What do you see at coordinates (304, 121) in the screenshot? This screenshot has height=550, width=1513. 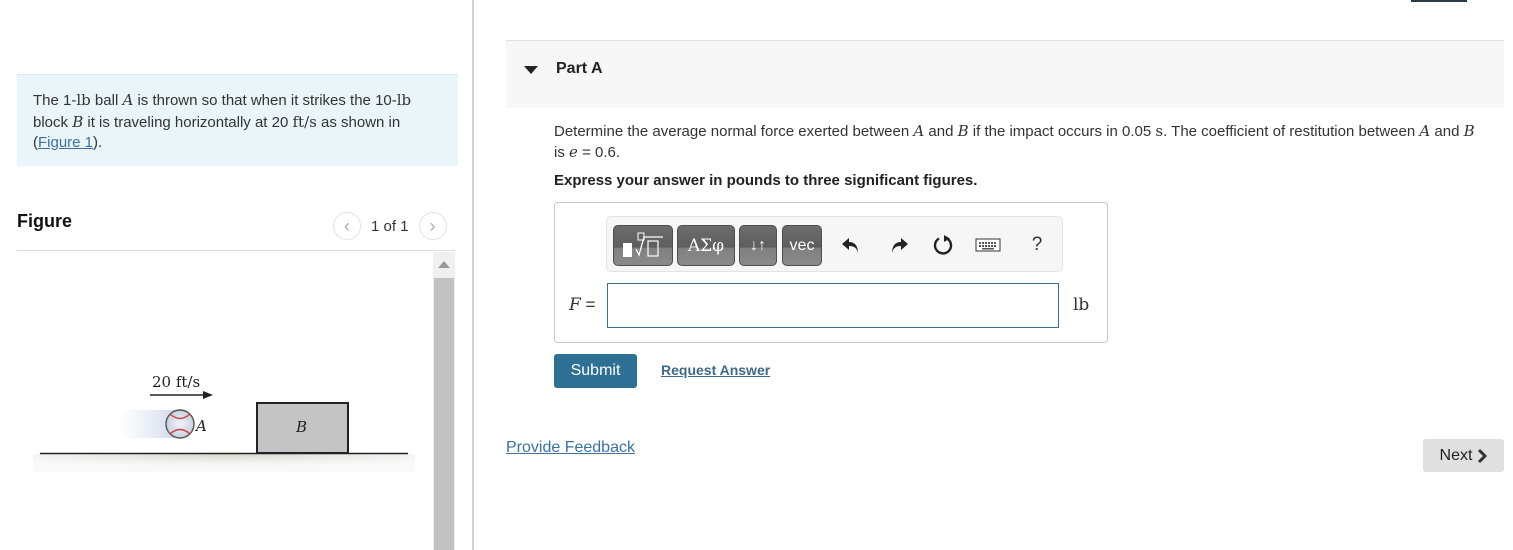 I see `math-symbol: ft/s` at bounding box center [304, 121].